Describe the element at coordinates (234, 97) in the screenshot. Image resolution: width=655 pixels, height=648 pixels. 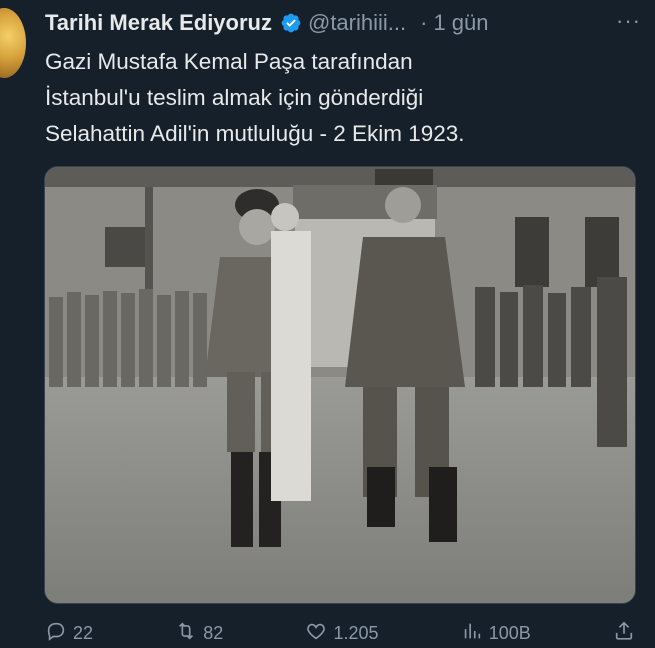
I see `tweet-text-line: İstanbul'u teslim almak için gönderdiği` at that location.